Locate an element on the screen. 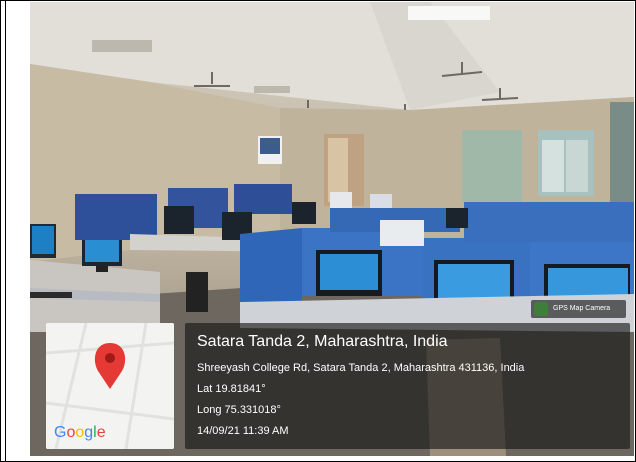 The height and width of the screenshot is (462, 636). google-logo: Google is located at coordinates (80, 432).